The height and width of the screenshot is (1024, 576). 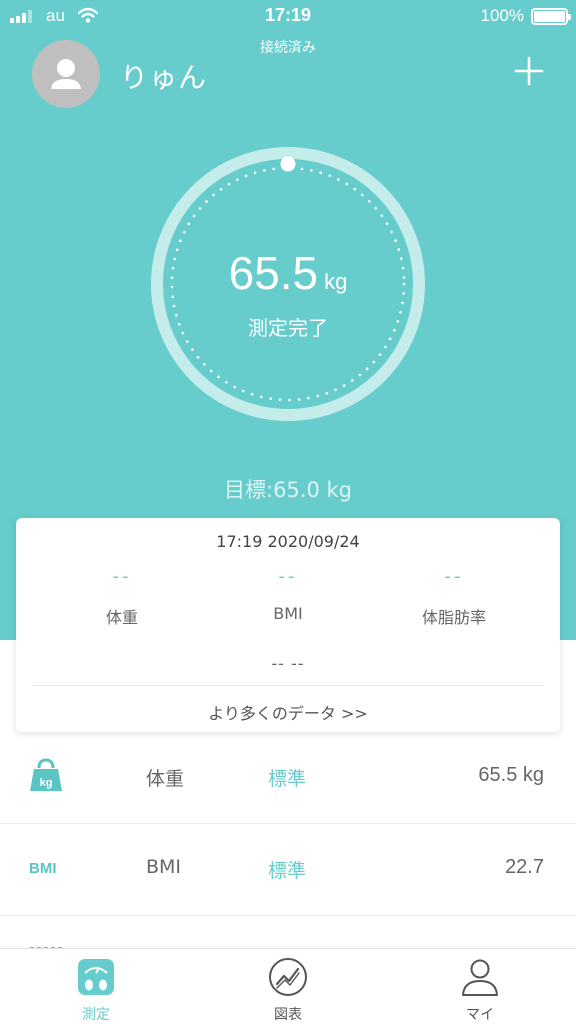 I want to click on measurement-status: 測定完了, so click(x=288, y=328).